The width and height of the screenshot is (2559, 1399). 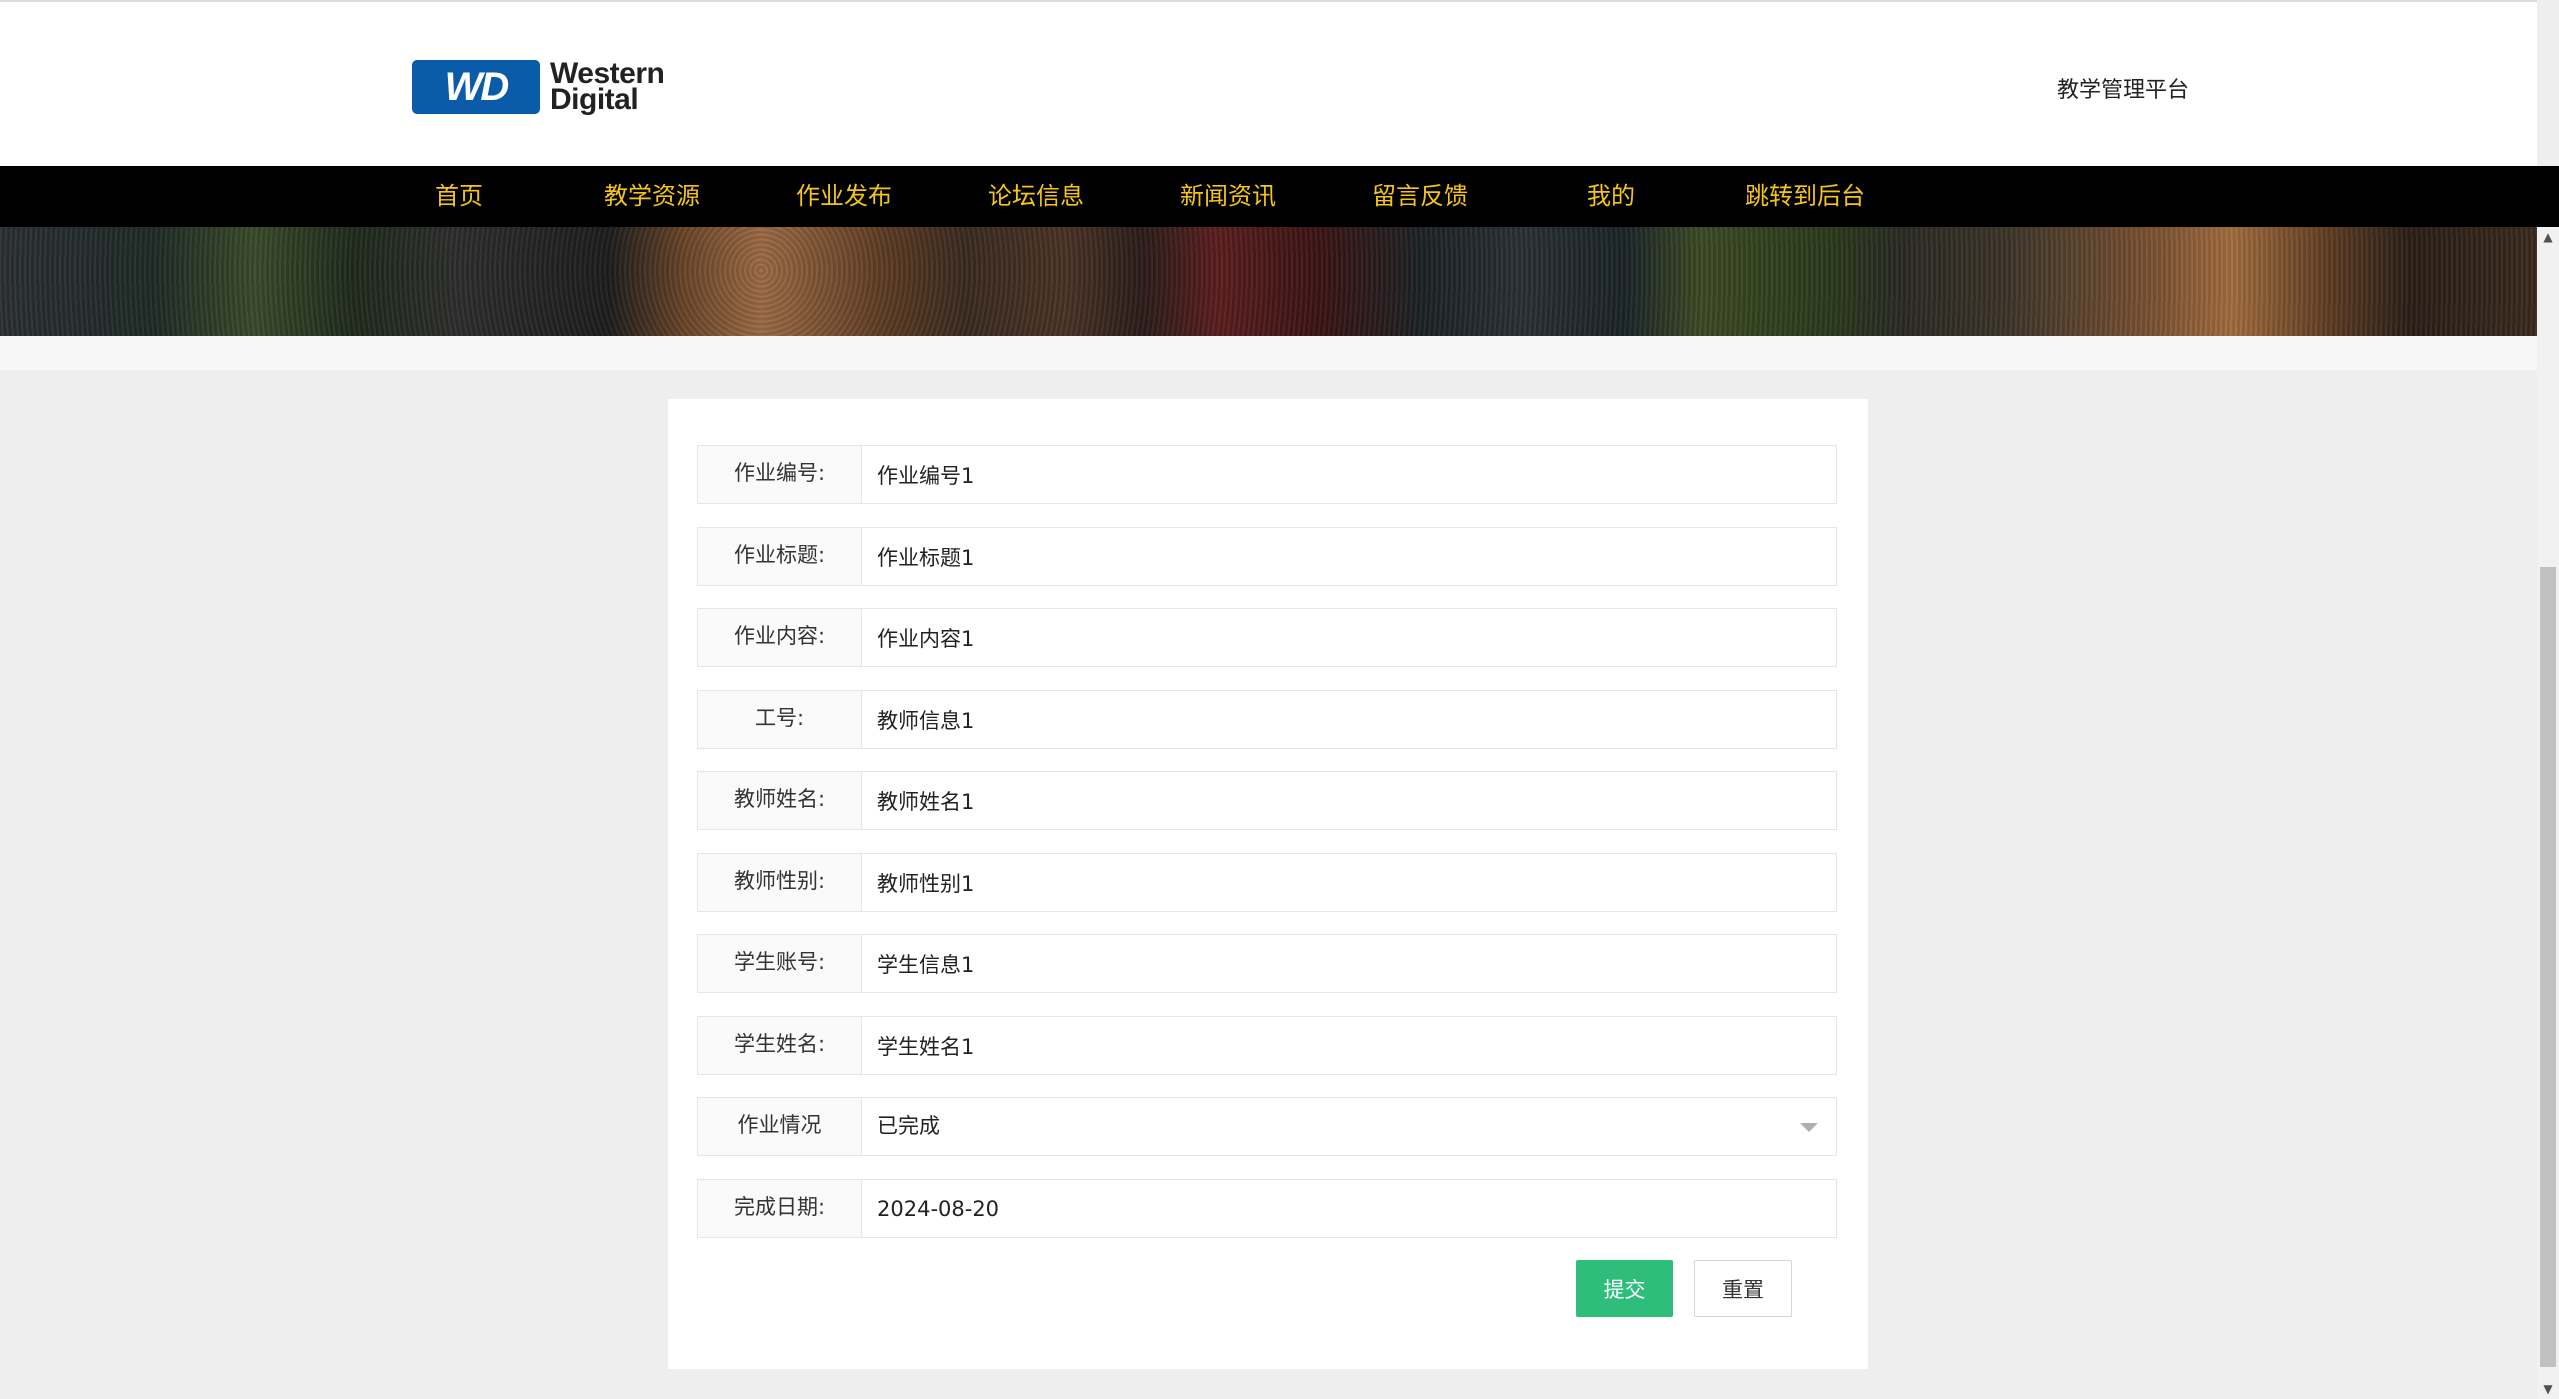 I want to click on field-label: 完成日期:, so click(x=780, y=1208).